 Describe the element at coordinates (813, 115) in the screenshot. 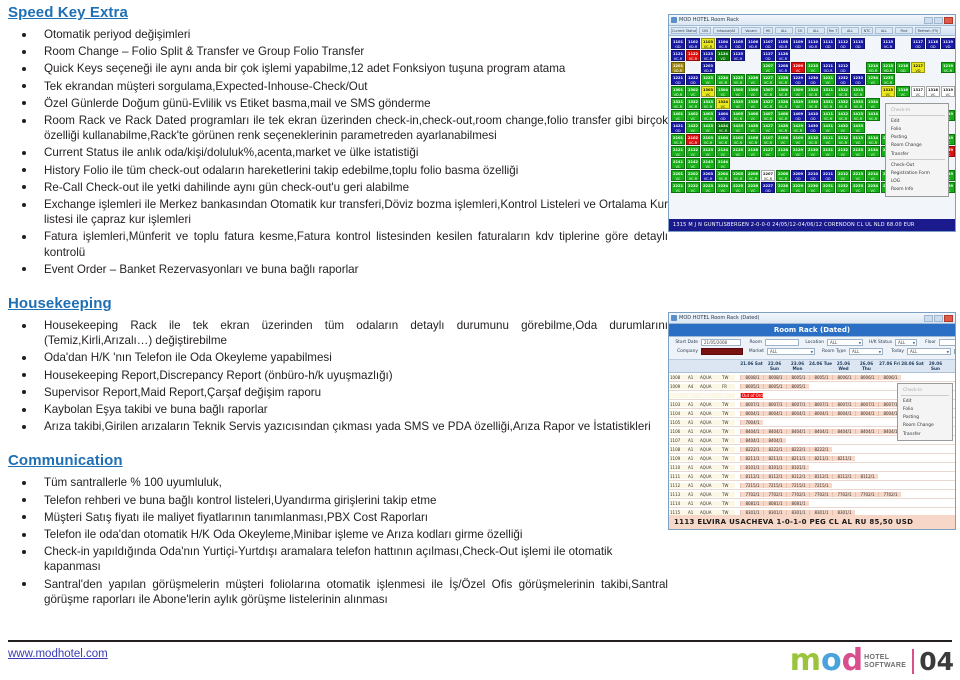

I see `room-tile-1410: 1410 OD` at that location.